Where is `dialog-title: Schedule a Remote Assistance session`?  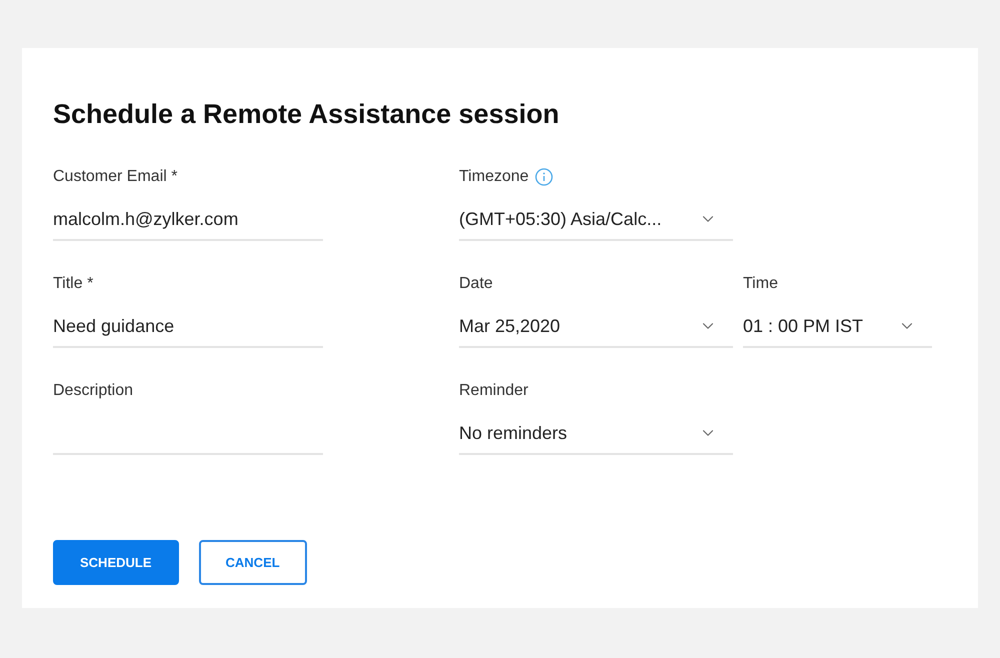 dialog-title: Schedule a Remote Assistance session is located at coordinates (306, 114).